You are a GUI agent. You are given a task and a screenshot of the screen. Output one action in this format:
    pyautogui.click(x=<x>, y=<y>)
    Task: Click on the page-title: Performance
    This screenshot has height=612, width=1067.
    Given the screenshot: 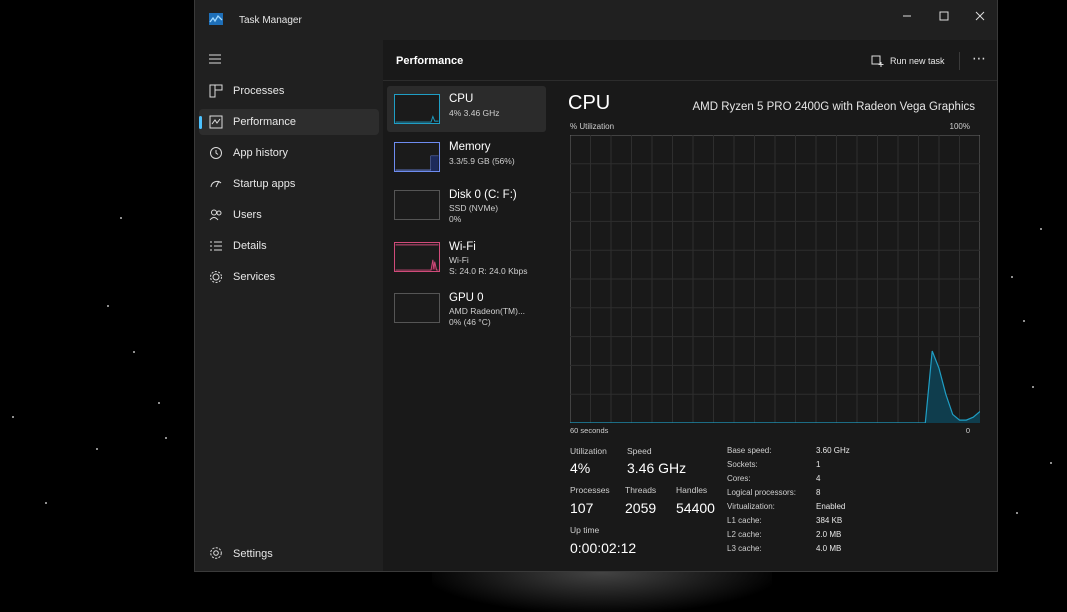 What is the action you would take?
    pyautogui.click(x=430, y=61)
    